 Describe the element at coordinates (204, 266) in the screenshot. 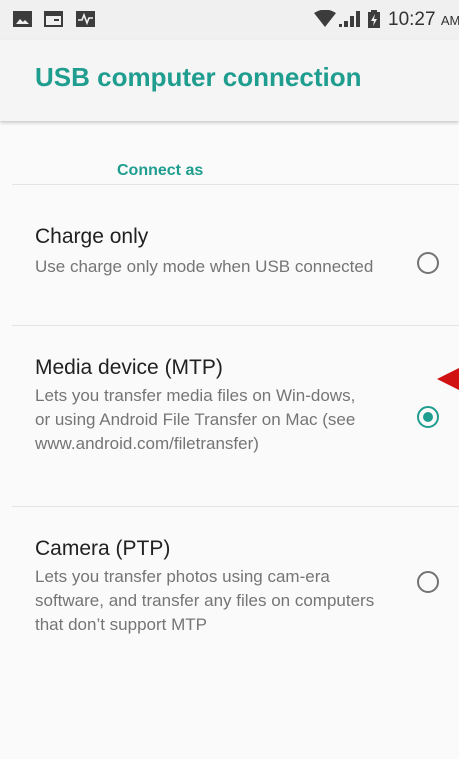

I see `option-description: Use charge only mode when USB connected` at that location.